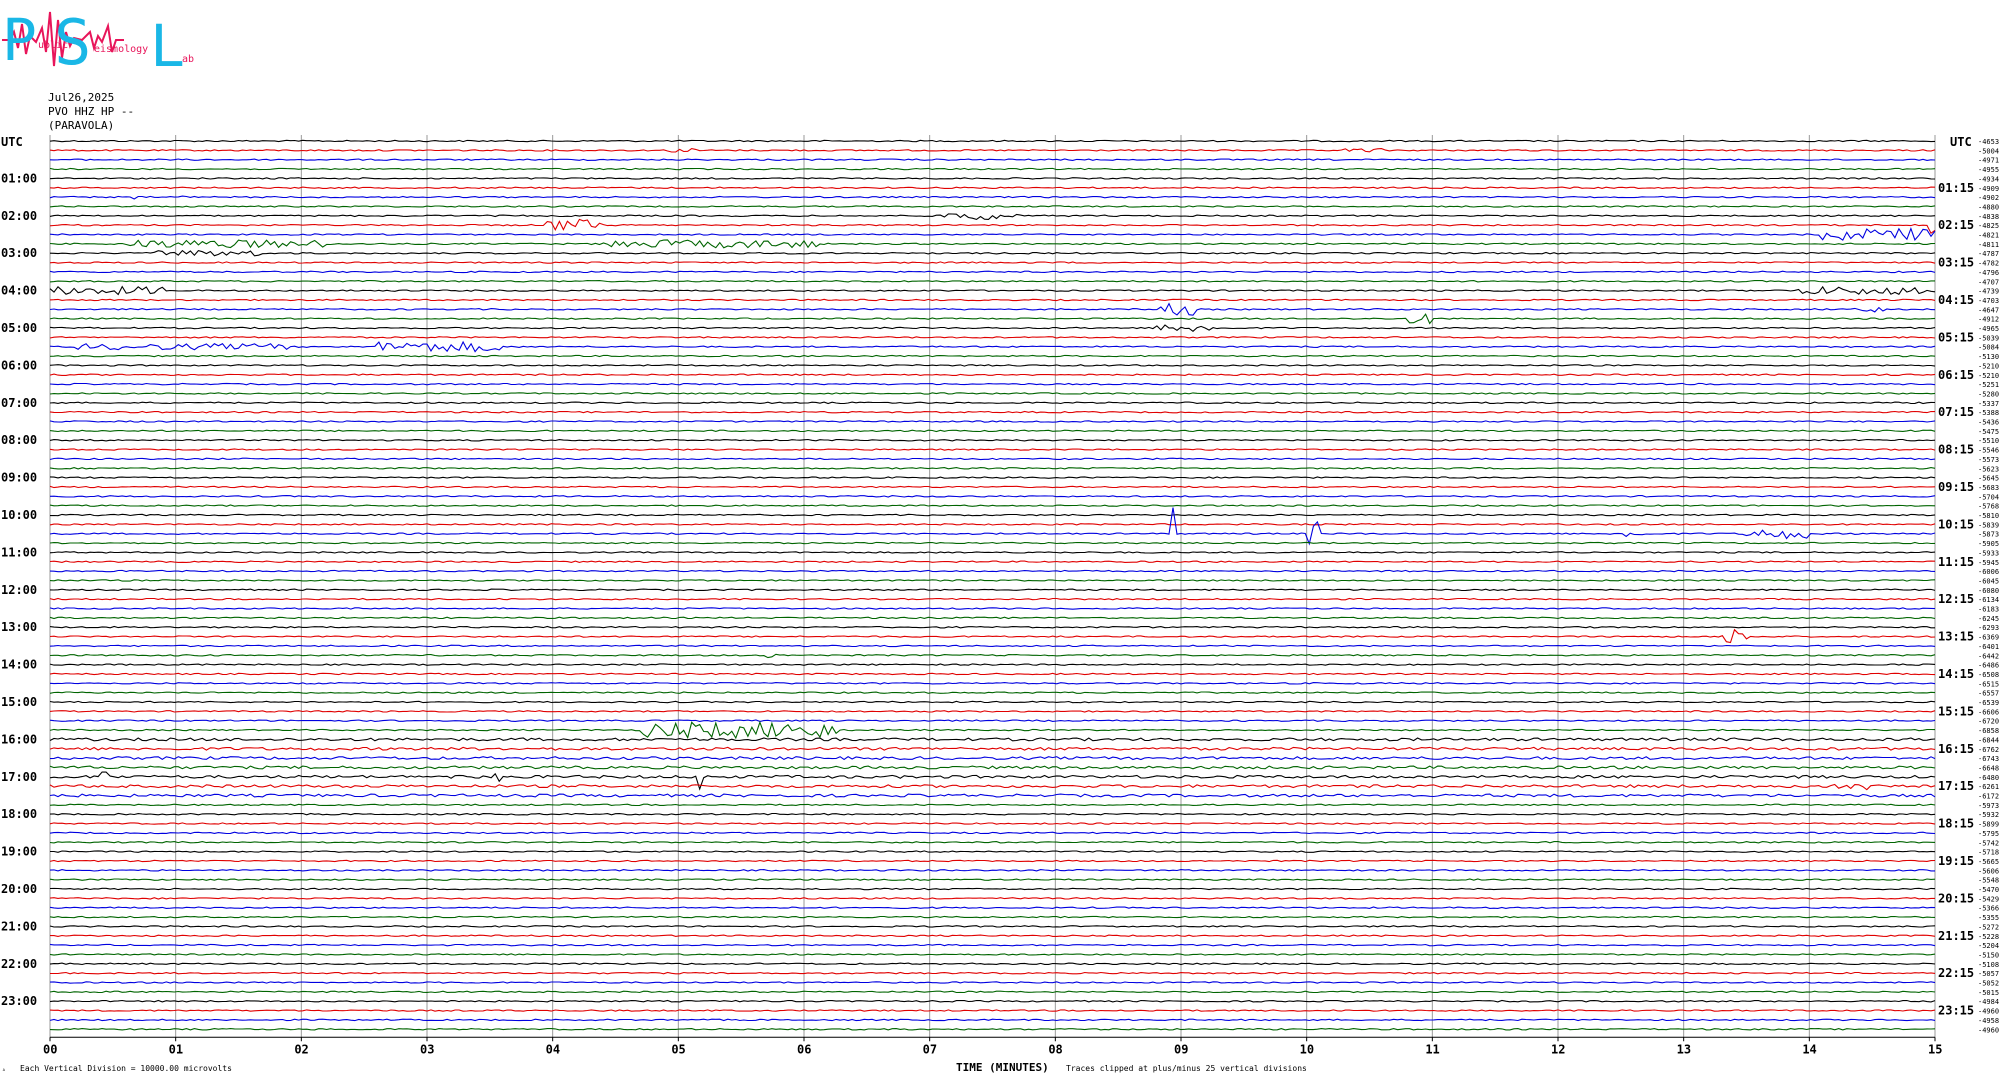 The height and width of the screenshot is (1080, 2010). What do you see at coordinates (1988, 591) in the screenshot?
I see `trace-offset-label: -6080` at bounding box center [1988, 591].